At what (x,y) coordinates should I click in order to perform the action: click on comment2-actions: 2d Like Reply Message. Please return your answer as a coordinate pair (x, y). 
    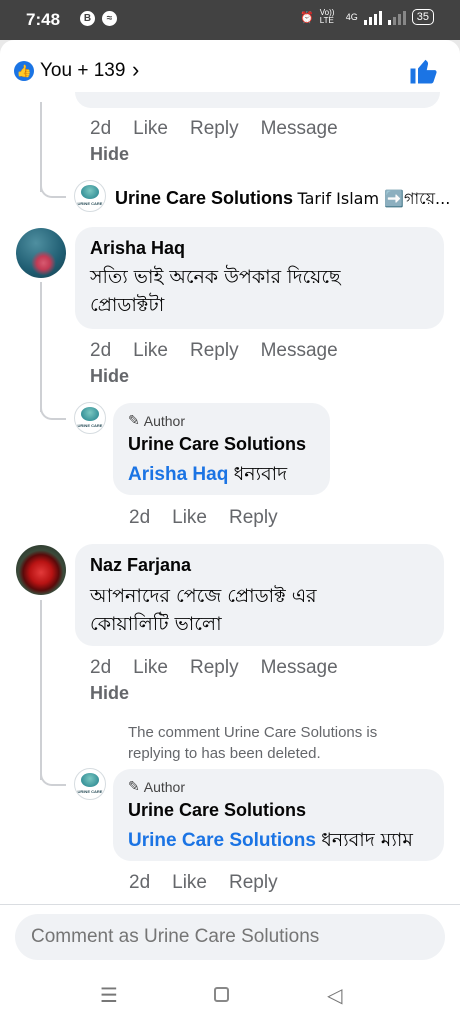
    Looking at the image, I should click on (214, 351).